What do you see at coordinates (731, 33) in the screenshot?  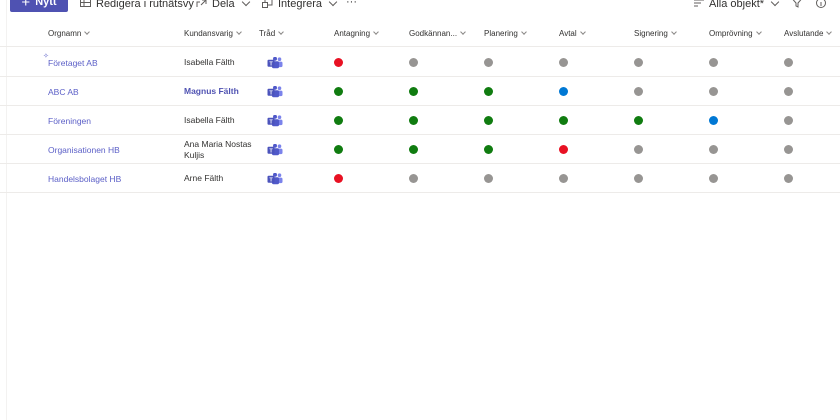 I see `column-header-label: Omprövning` at bounding box center [731, 33].